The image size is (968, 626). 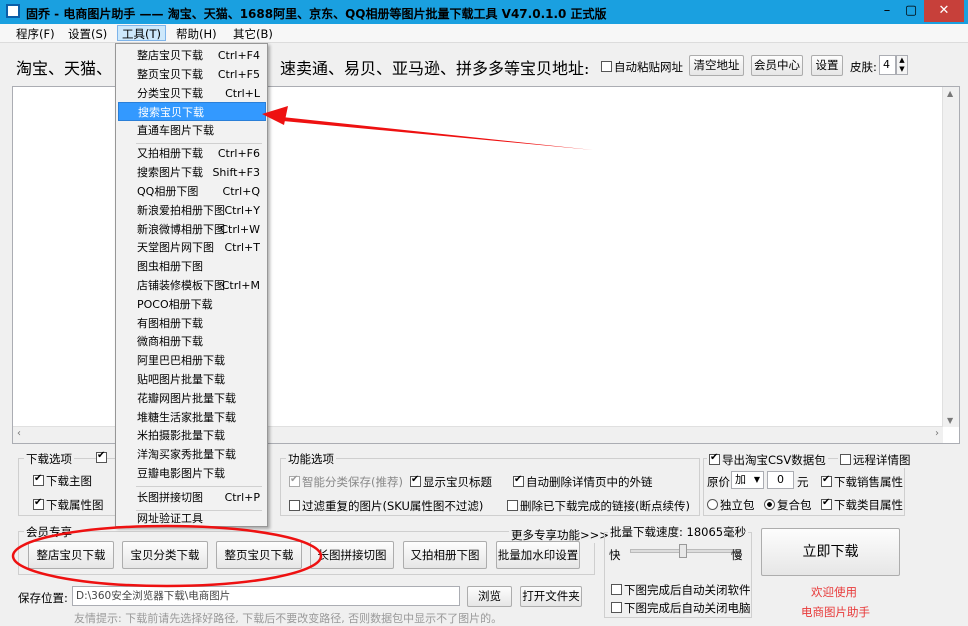 What do you see at coordinates (275, 115) in the screenshot?
I see `annotation-arrow-head` at bounding box center [275, 115].